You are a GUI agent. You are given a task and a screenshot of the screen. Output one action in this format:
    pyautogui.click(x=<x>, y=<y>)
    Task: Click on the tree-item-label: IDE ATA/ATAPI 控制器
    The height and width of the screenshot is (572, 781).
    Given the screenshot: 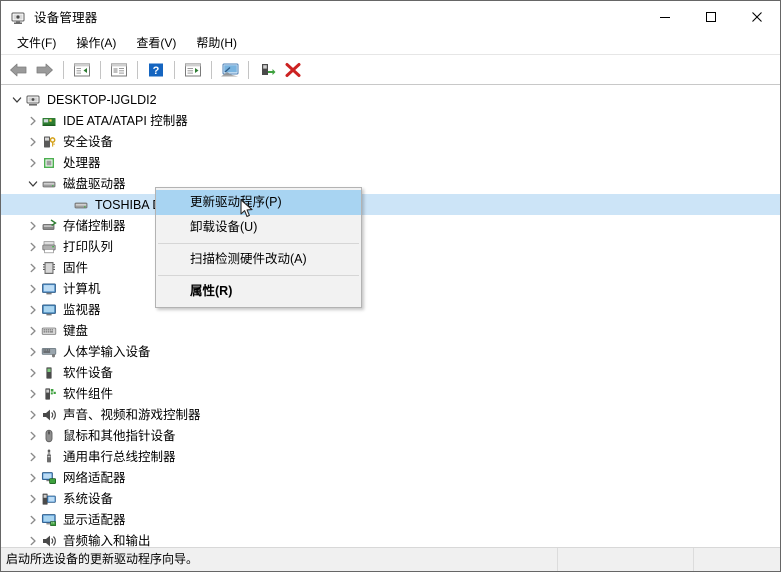 What is the action you would take?
    pyautogui.click(x=125, y=120)
    